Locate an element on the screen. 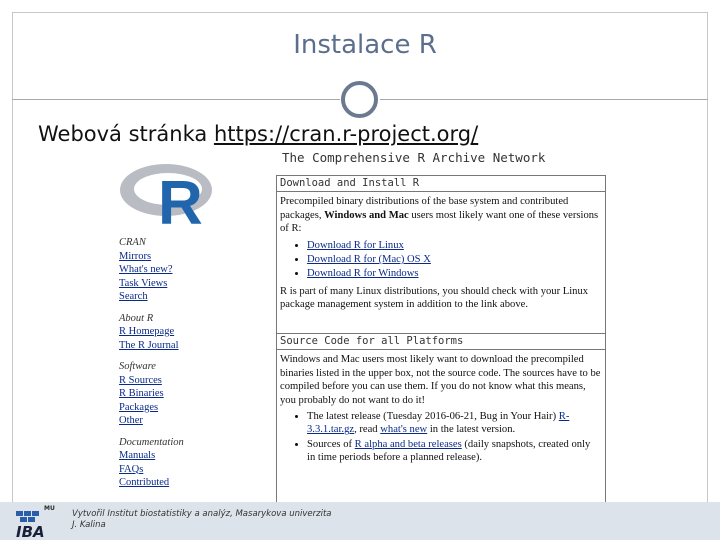 This screenshot has height=540, width=720. cran-url-link: https://cran.r-project.org/ is located at coordinates (346, 134).